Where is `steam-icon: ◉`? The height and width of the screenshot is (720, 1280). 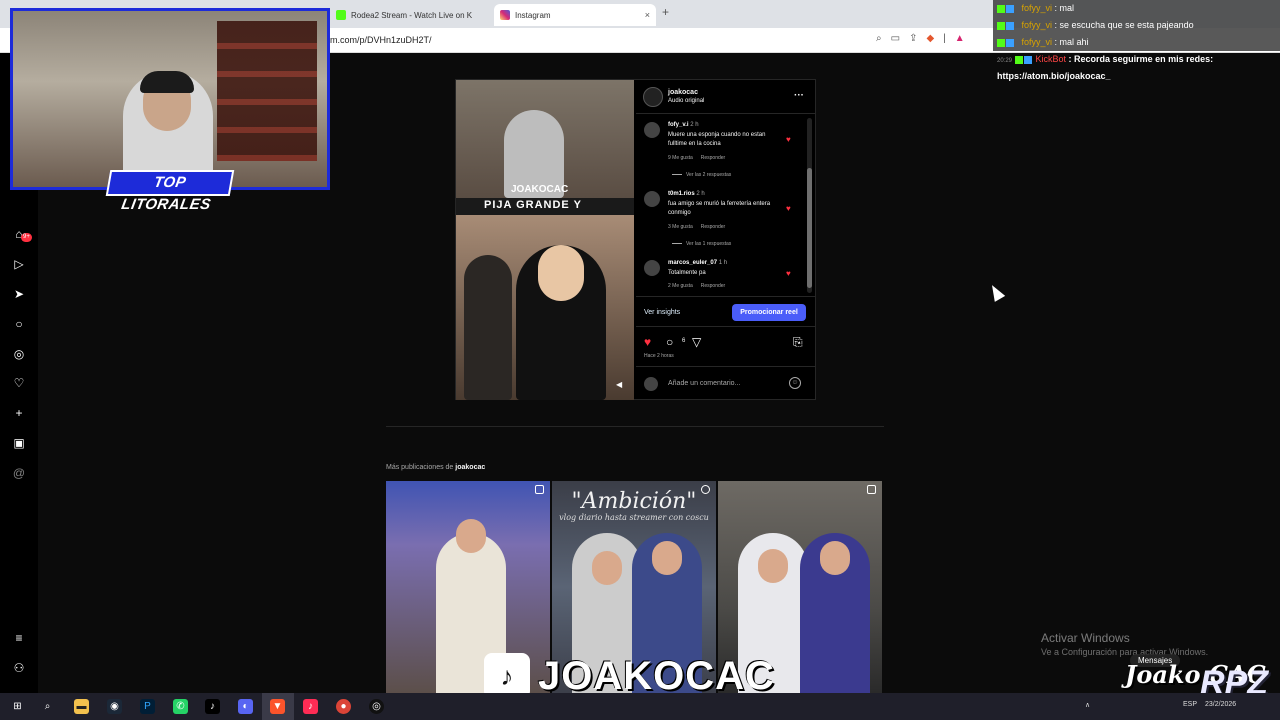
steam-icon: ◉ is located at coordinates (114, 706).